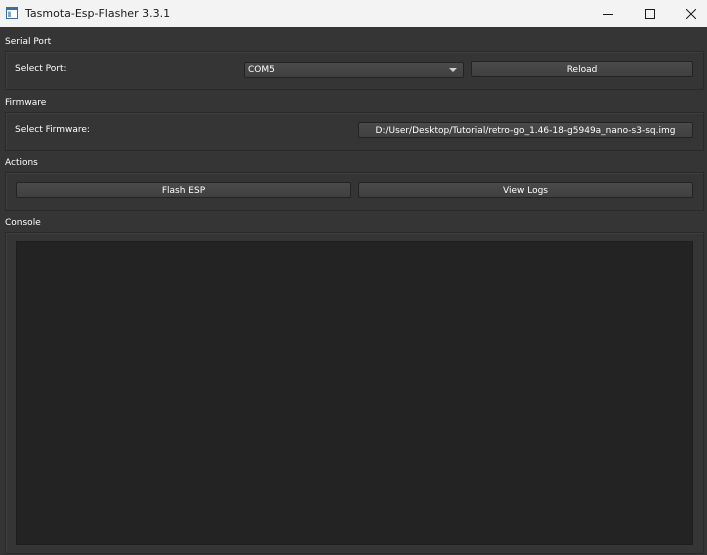 The width and height of the screenshot is (707, 555). I want to click on select-port-label: Select Port:, so click(41, 69).